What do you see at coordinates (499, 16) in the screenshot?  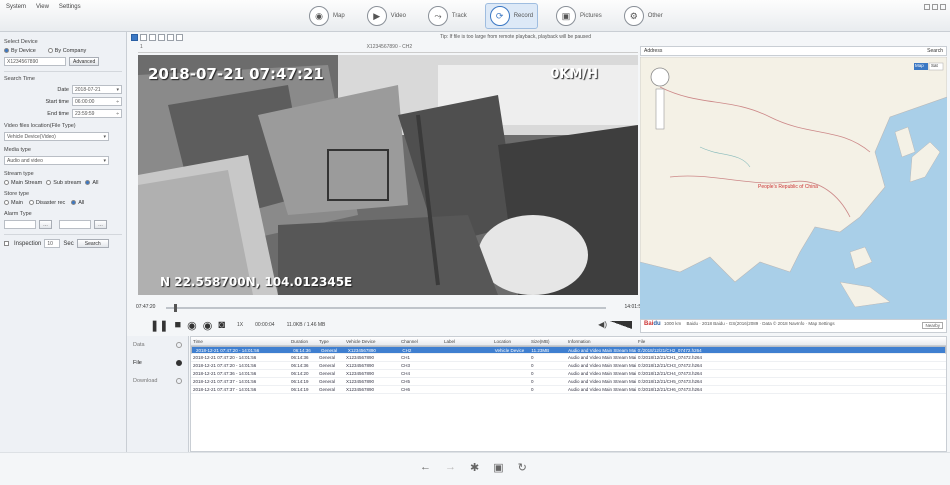 I see `record-icon: ⟳` at bounding box center [499, 16].